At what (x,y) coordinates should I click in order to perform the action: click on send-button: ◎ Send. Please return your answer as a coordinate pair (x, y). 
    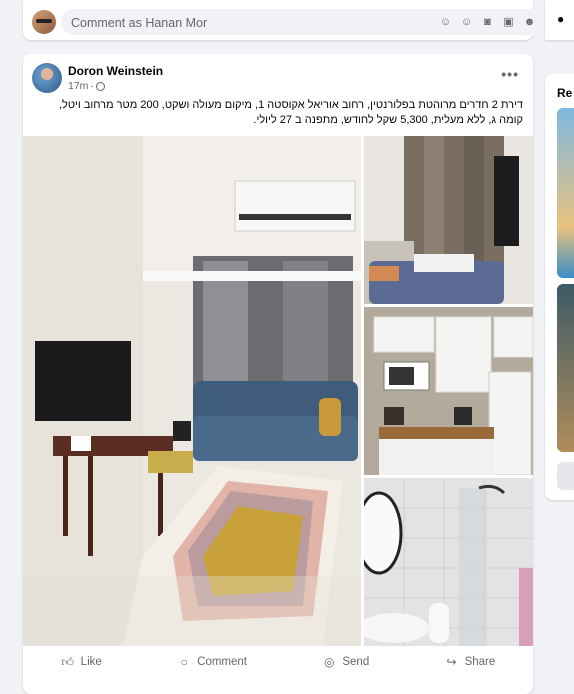
    Looking at the image, I should click on (345, 662).